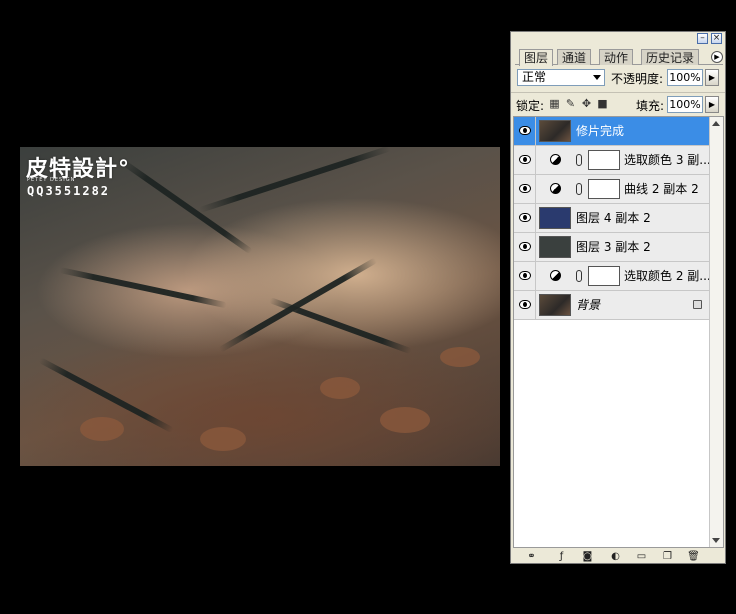 The width and height of the screenshot is (736, 614). What do you see at coordinates (685, 104) in the screenshot?
I see `fill-input: 100%` at bounding box center [685, 104].